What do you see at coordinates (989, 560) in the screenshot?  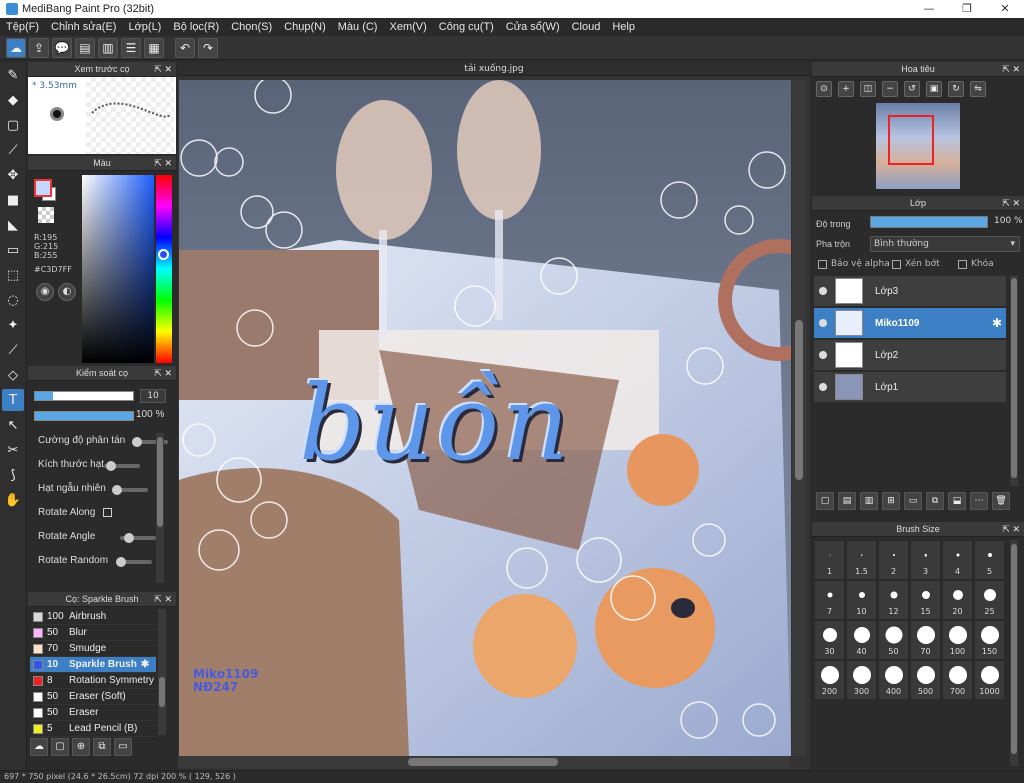 I see `brush-size-cell: 5` at bounding box center [989, 560].